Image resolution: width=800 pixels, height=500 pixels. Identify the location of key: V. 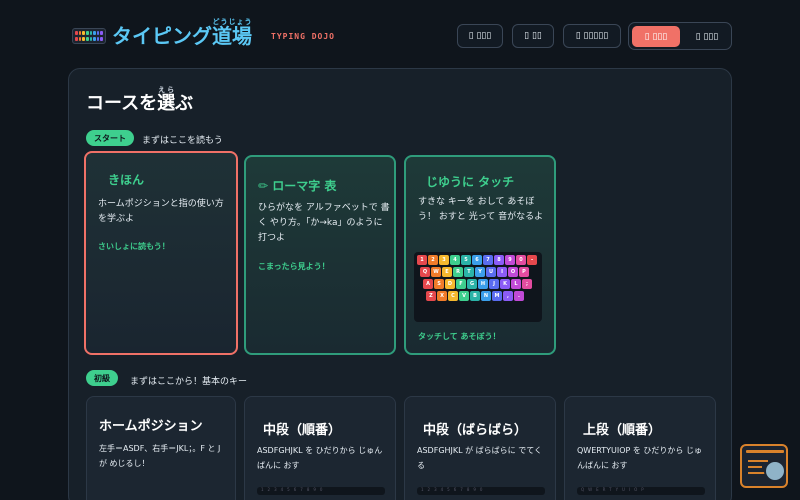
(464, 296).